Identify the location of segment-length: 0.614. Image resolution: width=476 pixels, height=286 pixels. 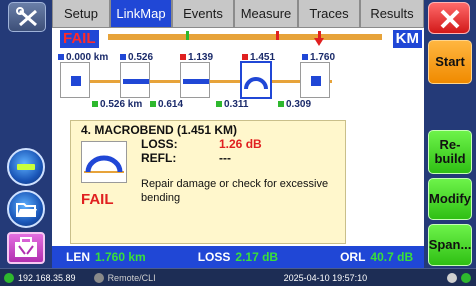
(166, 104).